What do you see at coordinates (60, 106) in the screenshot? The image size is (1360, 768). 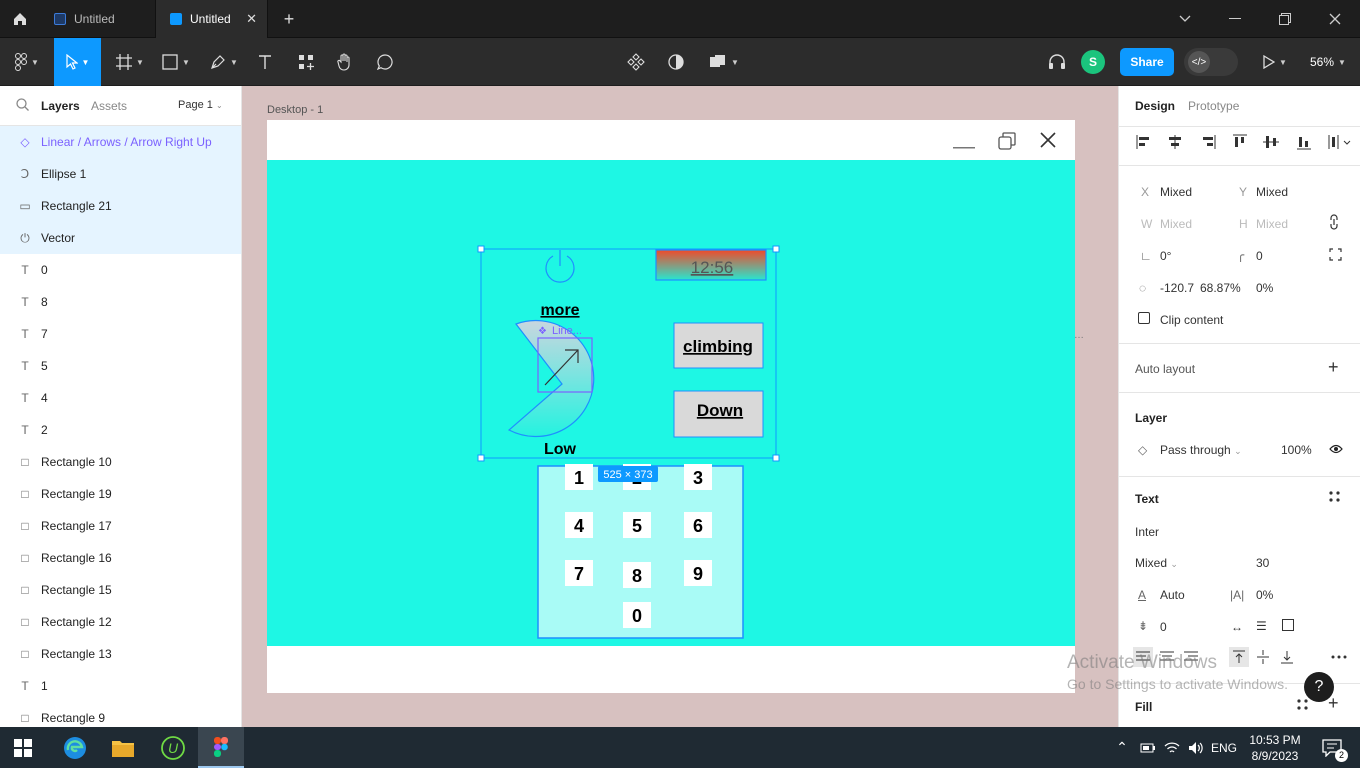 I see `tab-layers: Layers` at bounding box center [60, 106].